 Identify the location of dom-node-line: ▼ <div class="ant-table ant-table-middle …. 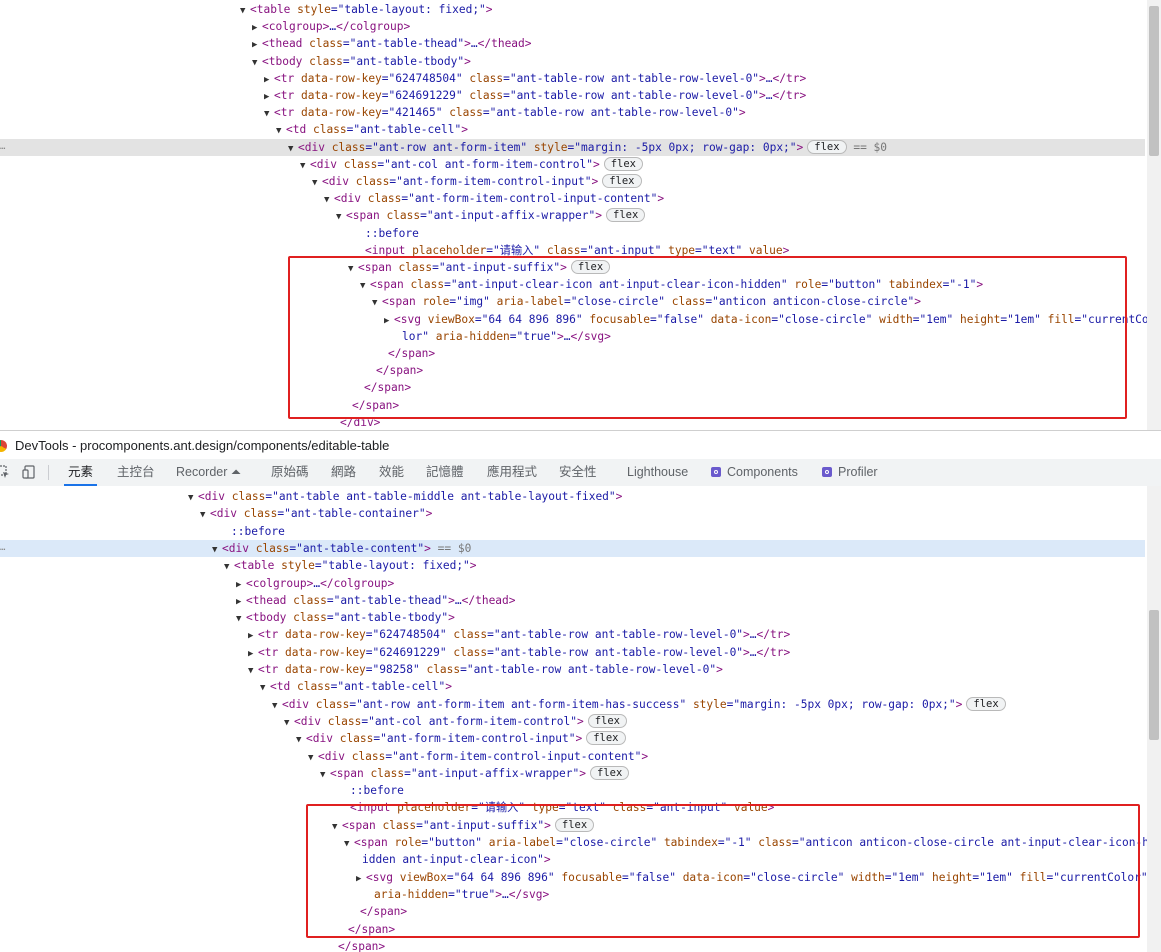
(572, 496).